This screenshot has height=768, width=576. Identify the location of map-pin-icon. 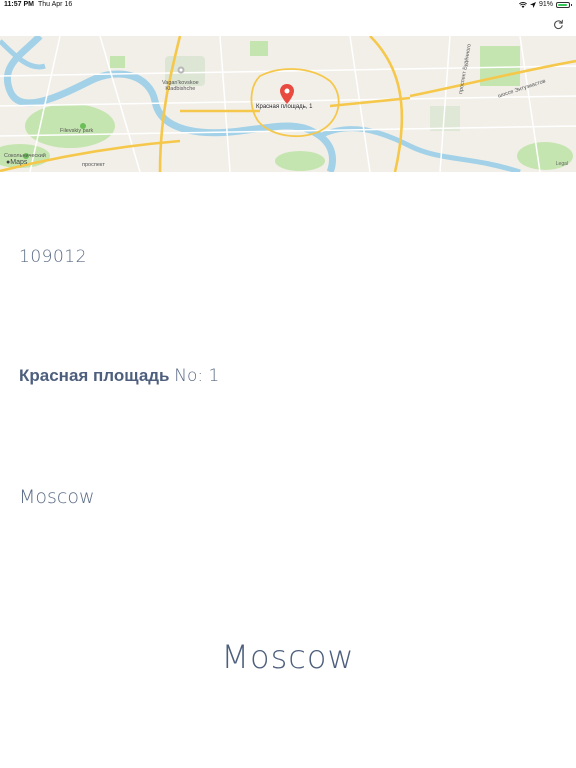
(287, 94).